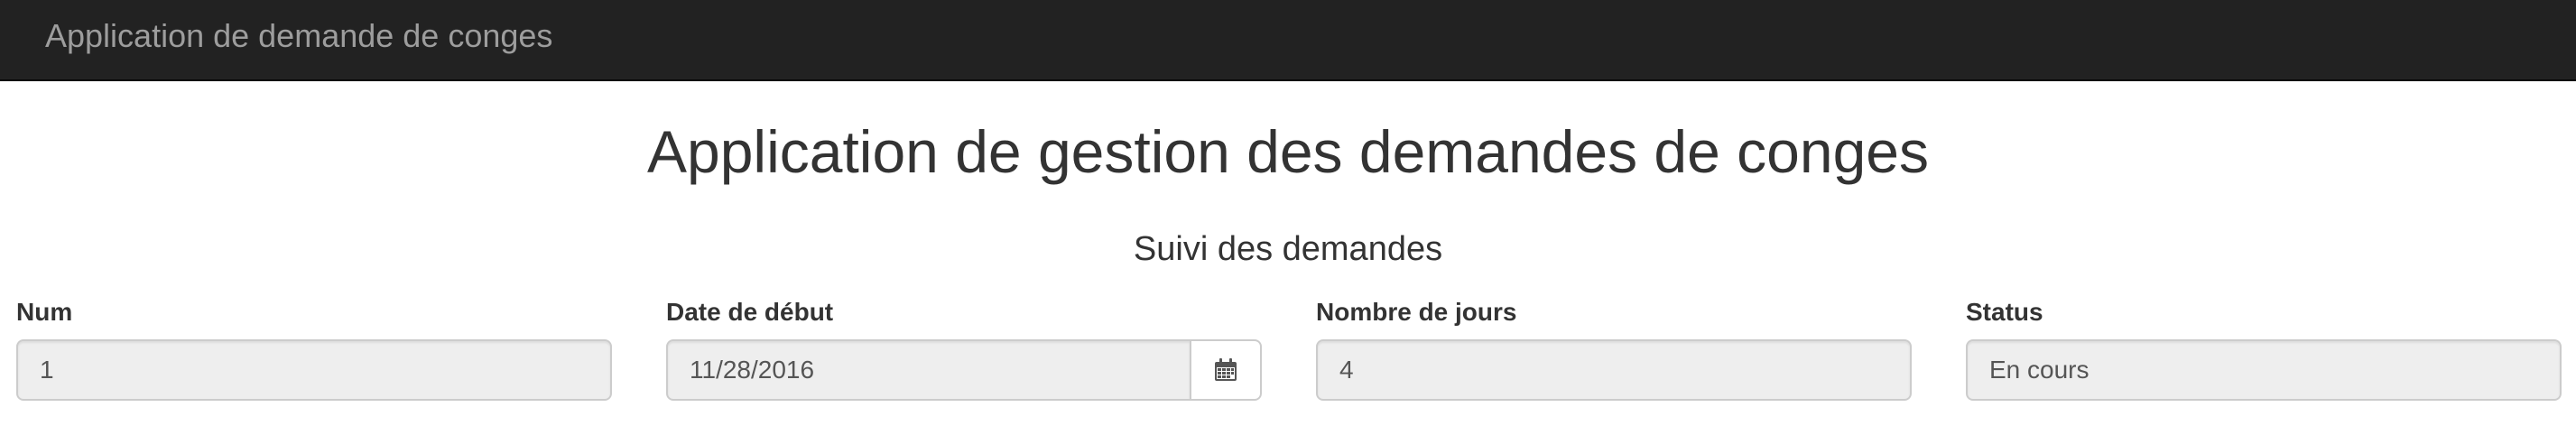 The height and width of the screenshot is (435, 2576). I want to click on page-subtitle: Suivi des demandes, so click(1288, 249).